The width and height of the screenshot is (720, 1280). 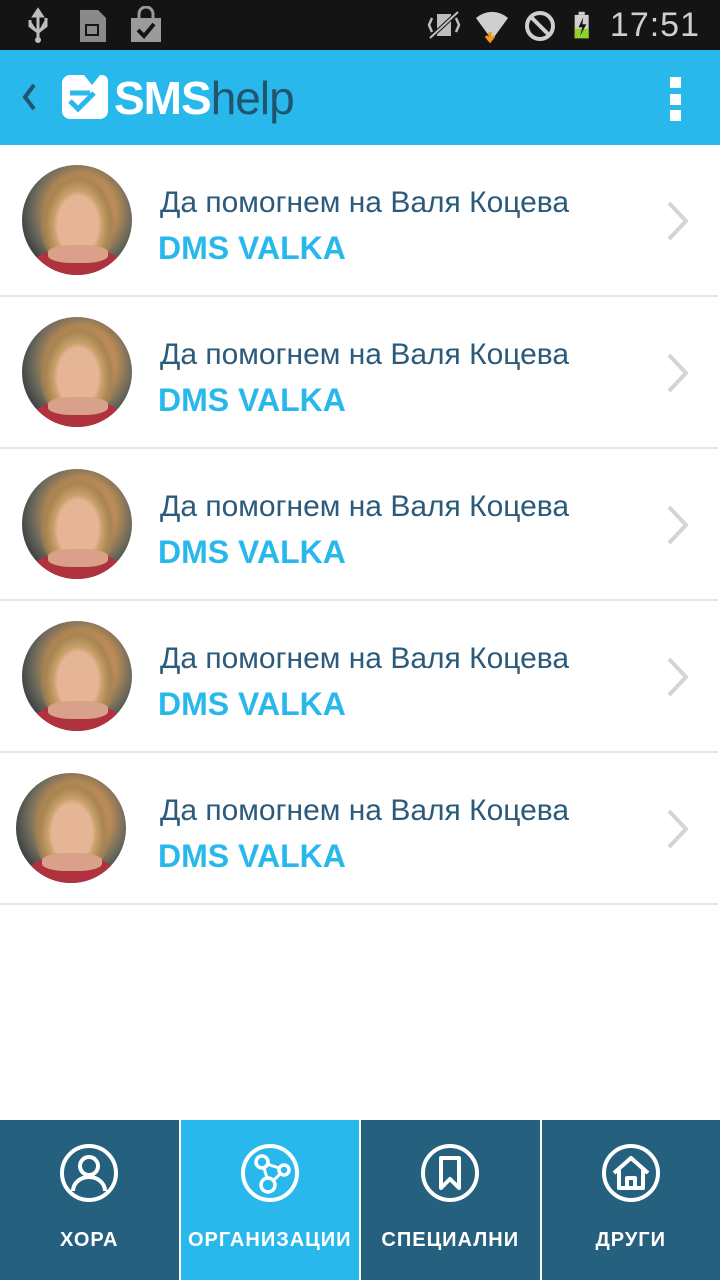 I want to click on battery-charging-icon, so click(x=581, y=25).